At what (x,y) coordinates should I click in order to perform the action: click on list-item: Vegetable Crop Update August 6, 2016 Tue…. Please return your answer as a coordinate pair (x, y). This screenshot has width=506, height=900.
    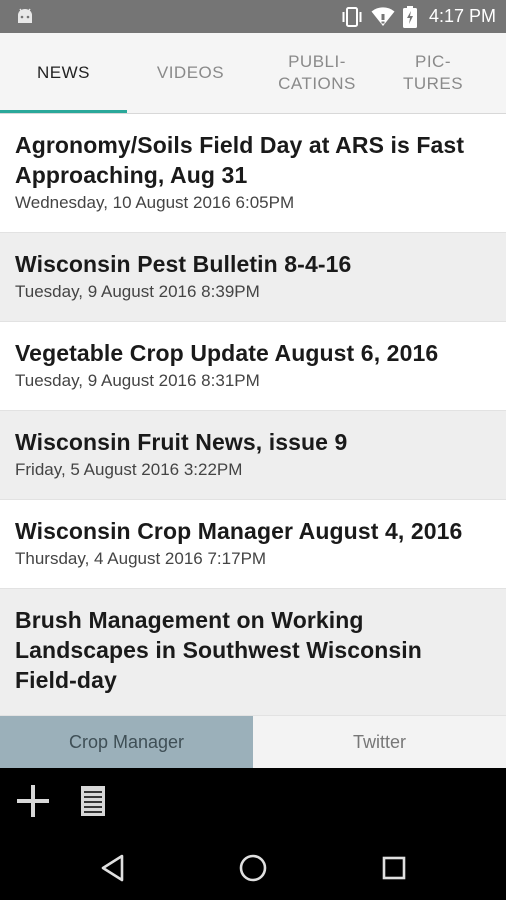
    Looking at the image, I should click on (253, 366).